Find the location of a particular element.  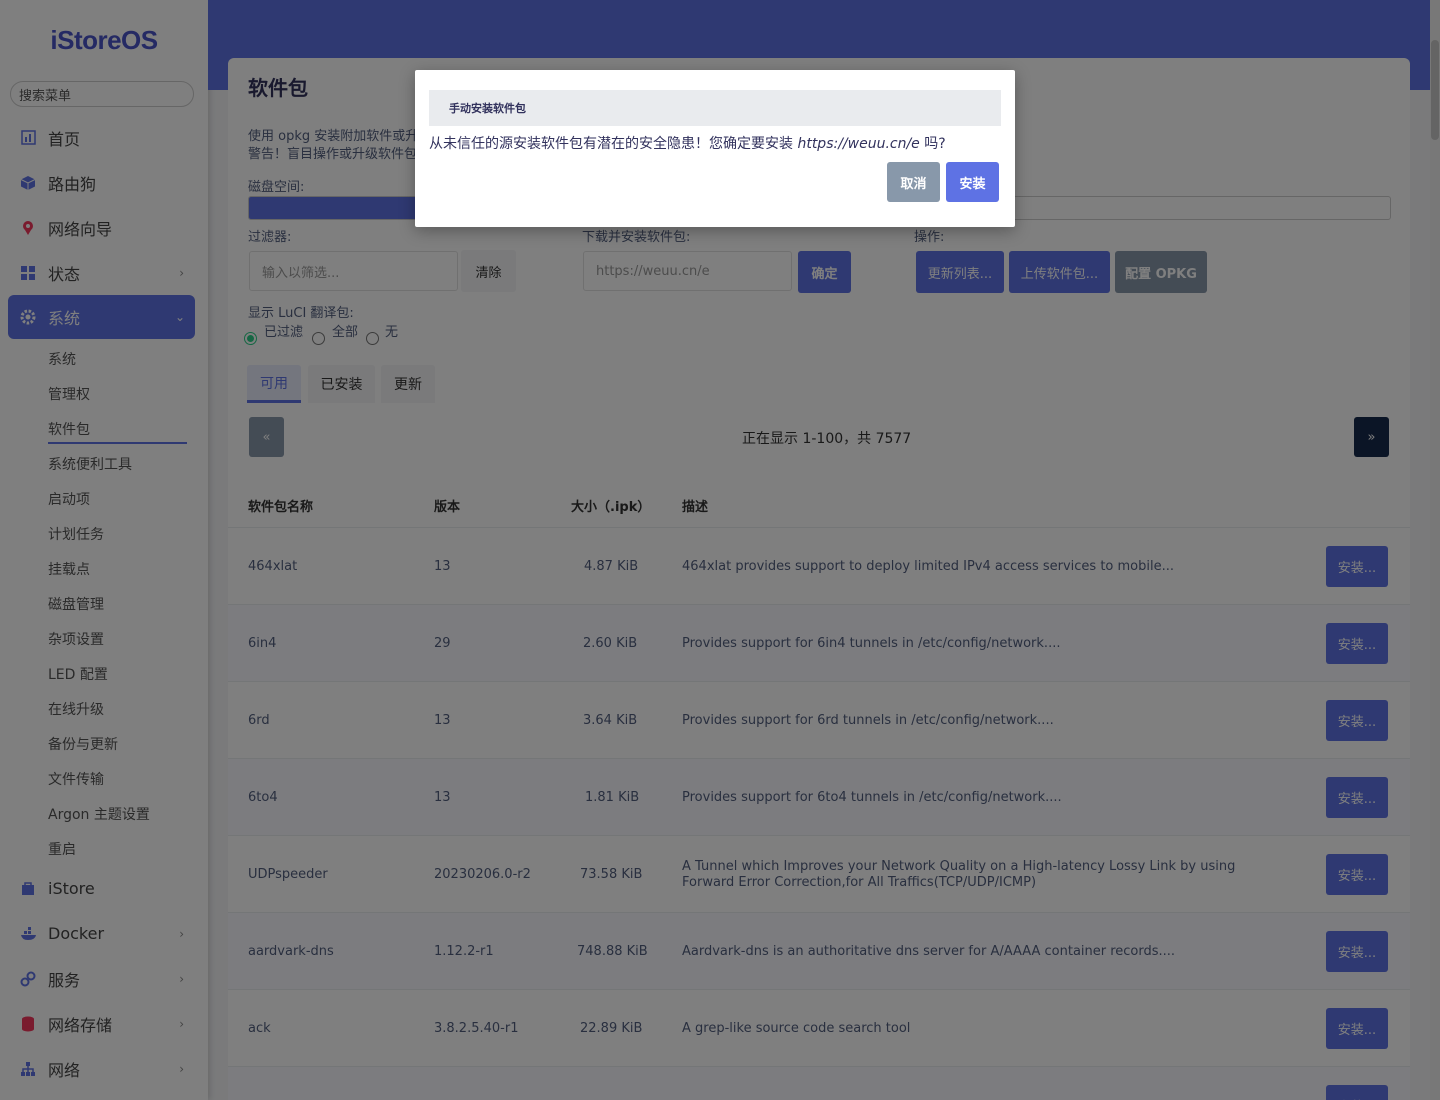

dialog-message-url: https://weuu.cn/e is located at coordinates (858, 144).